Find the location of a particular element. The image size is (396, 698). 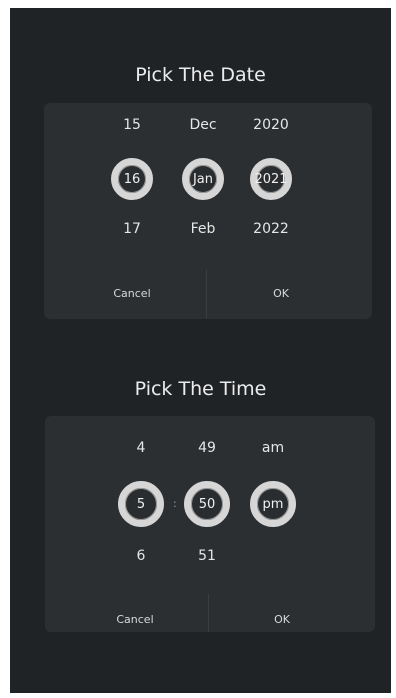

day-selected-wheel: 16 is located at coordinates (132, 179).